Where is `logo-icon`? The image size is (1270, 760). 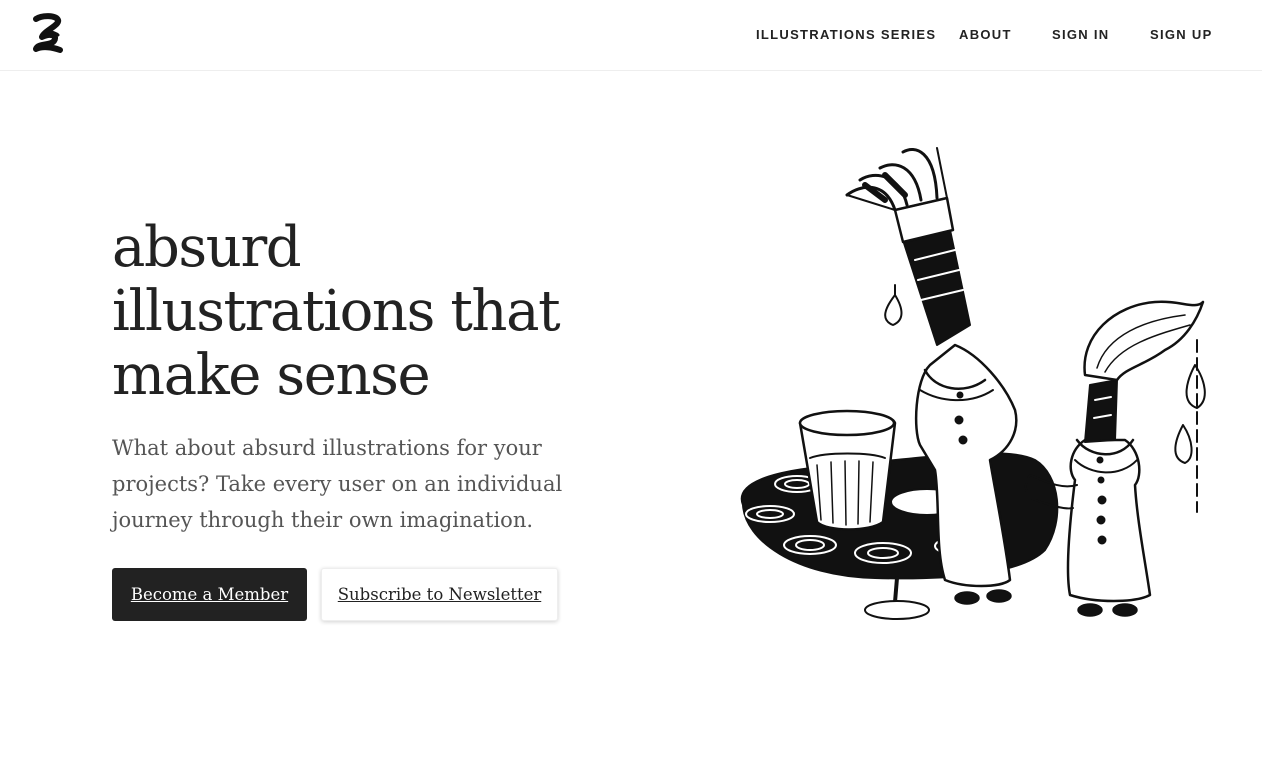
logo-icon is located at coordinates (48, 34).